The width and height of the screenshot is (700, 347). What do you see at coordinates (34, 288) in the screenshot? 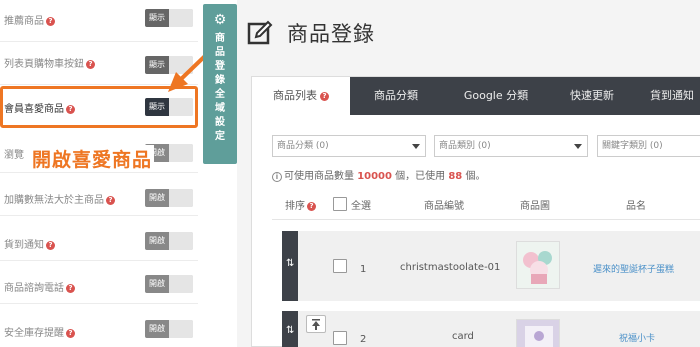
I see `setting-label: 商品諮詢電話` at bounding box center [34, 288].